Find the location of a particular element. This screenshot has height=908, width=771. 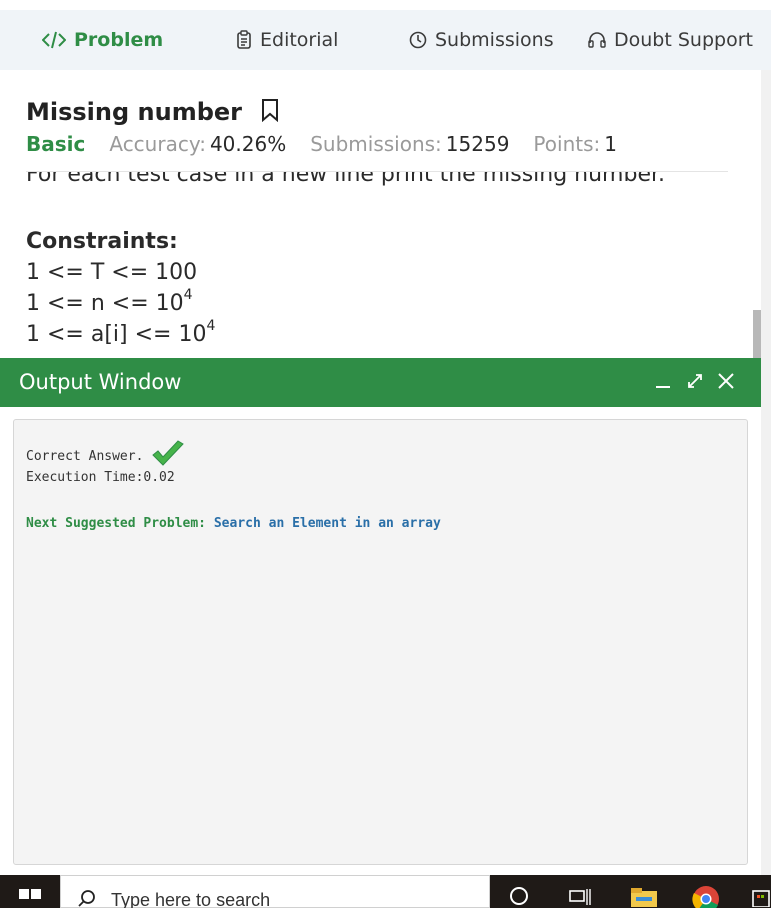

task-view-icon is located at coordinates (580, 896).